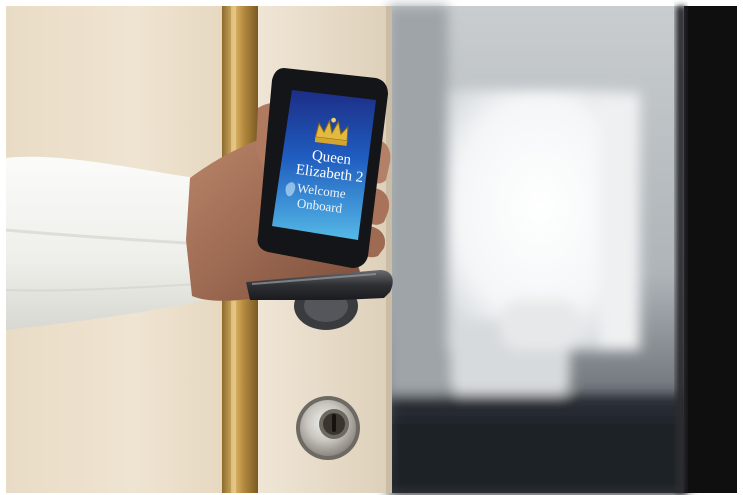 Image resolution: width=743 pixels, height=495 pixels. Describe the element at coordinates (328, 428) in the screenshot. I see `lock-cylinder` at that location.